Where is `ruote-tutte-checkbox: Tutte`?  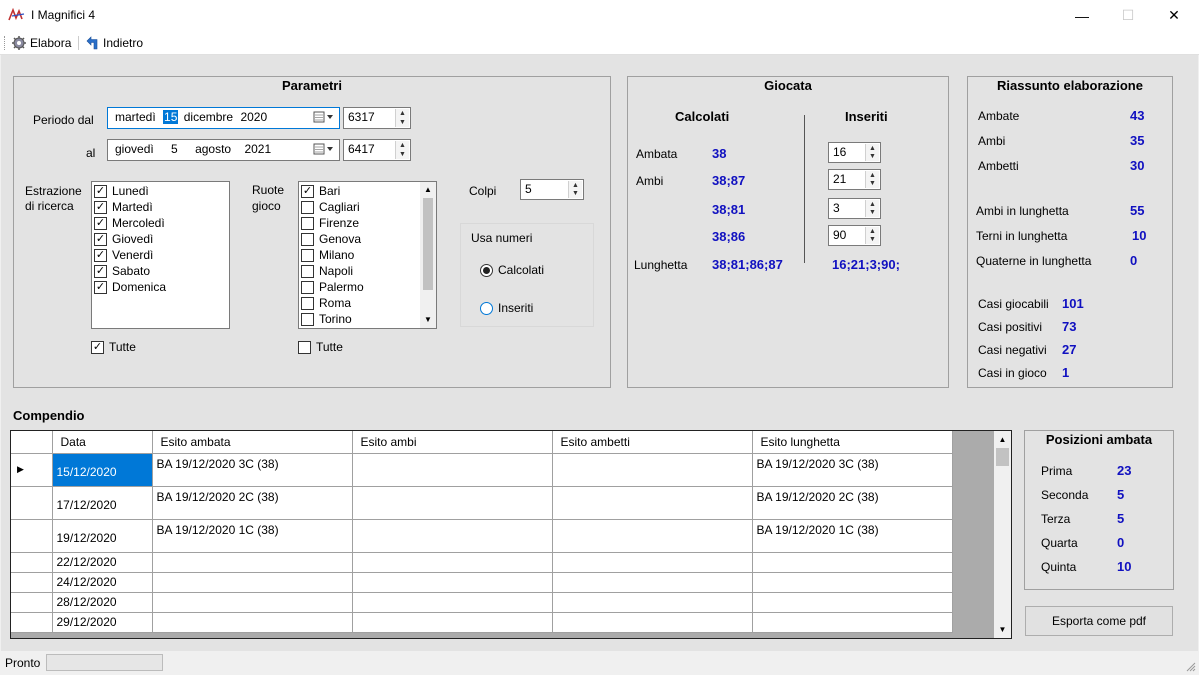
ruote-tutte-checkbox: Tutte is located at coordinates (320, 347).